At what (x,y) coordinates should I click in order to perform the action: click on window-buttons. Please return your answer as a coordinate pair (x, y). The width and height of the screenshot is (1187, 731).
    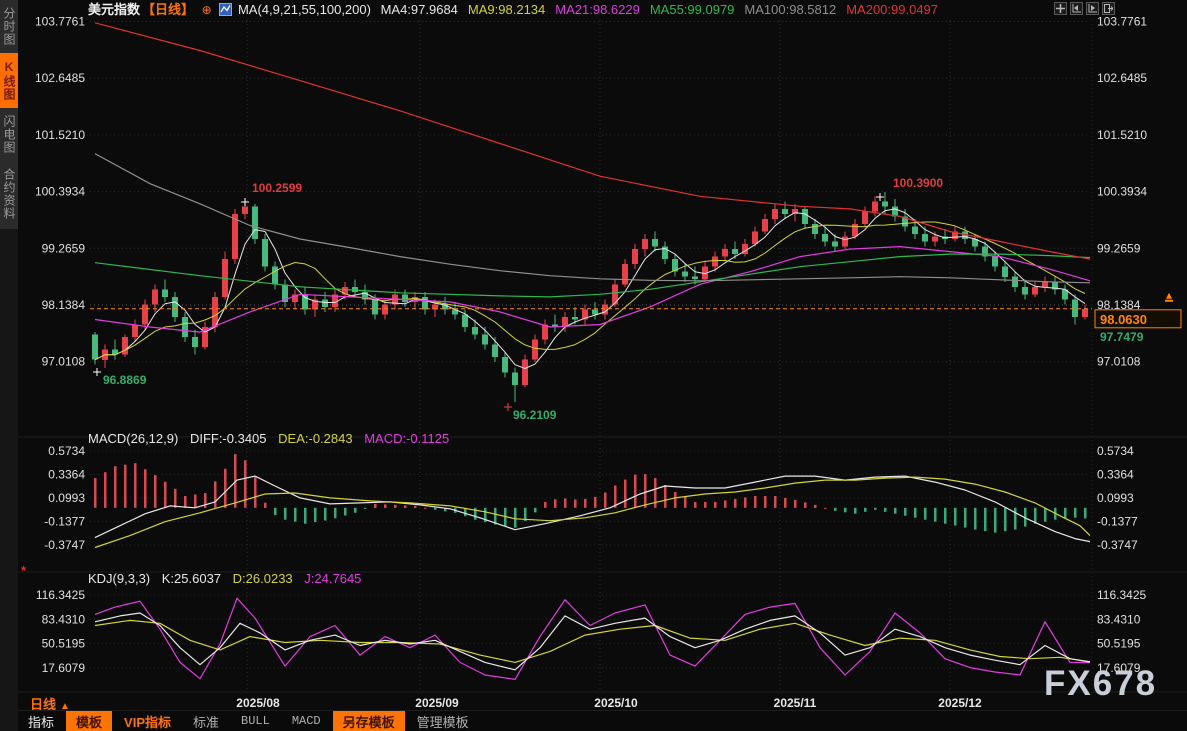
    Looking at the image, I should click on (1084, 8).